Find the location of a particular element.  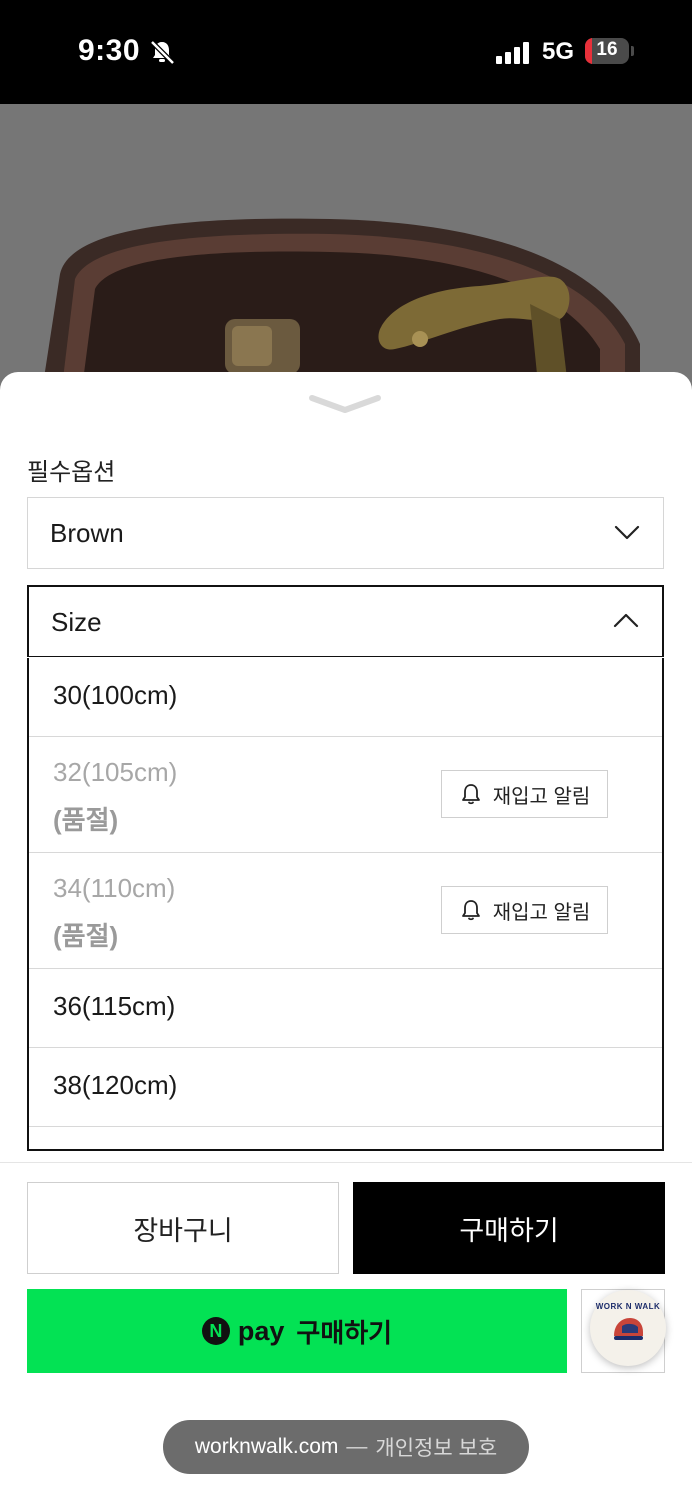

buy-now-label: 구매하기 is located at coordinates (509, 1230).